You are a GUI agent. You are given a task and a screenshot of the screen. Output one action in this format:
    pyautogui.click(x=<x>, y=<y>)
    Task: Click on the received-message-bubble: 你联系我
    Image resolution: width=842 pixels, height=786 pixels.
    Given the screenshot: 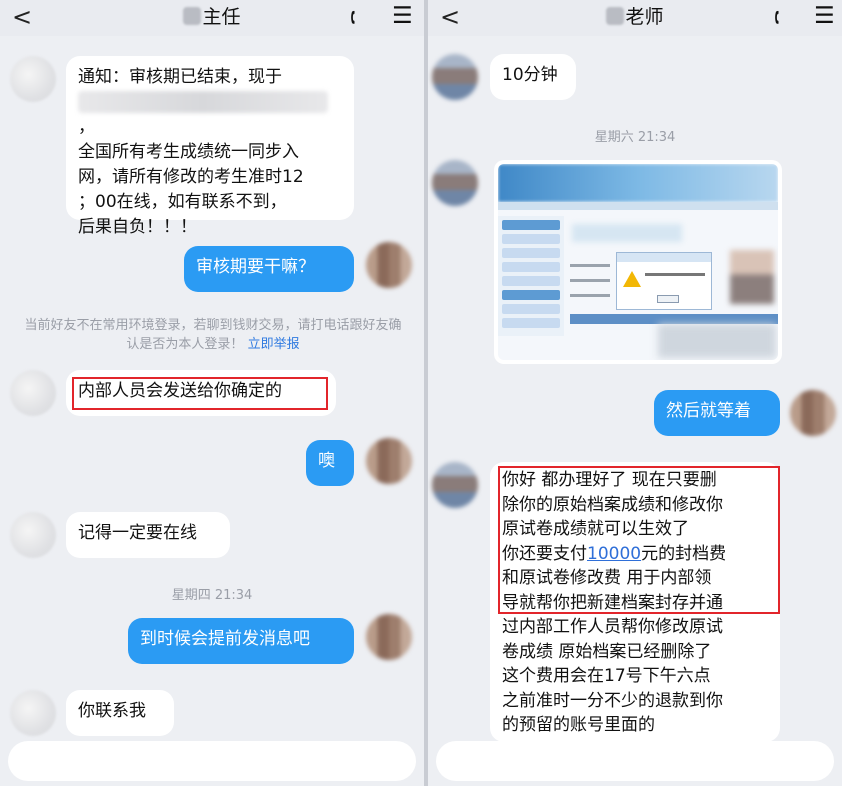 What is the action you would take?
    pyautogui.click(x=120, y=713)
    